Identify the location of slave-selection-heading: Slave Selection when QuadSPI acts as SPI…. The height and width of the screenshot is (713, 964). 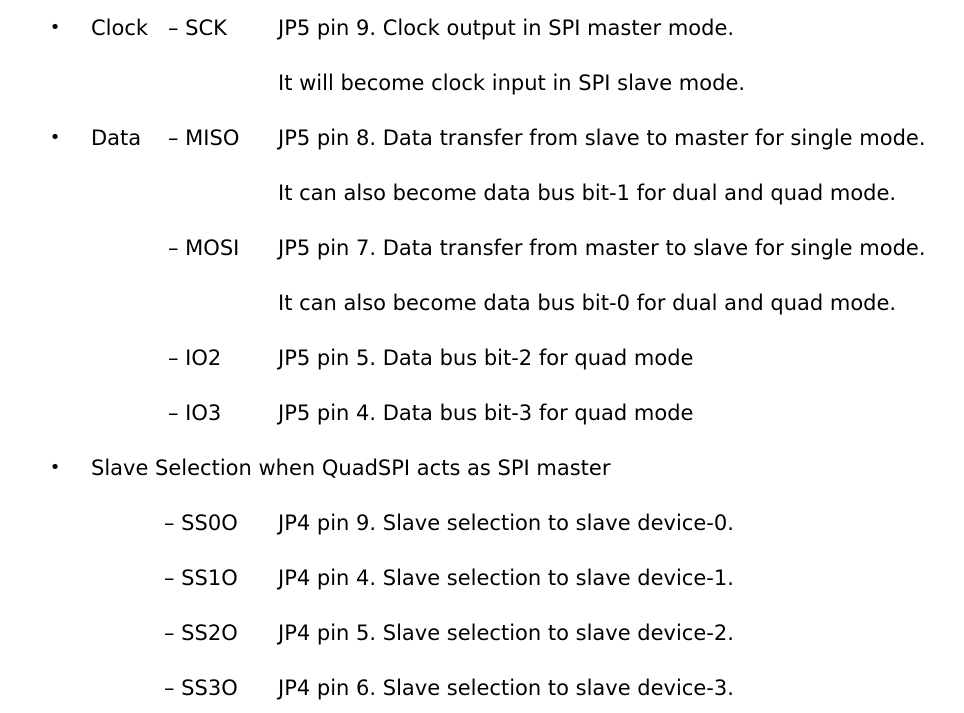
(351, 468).